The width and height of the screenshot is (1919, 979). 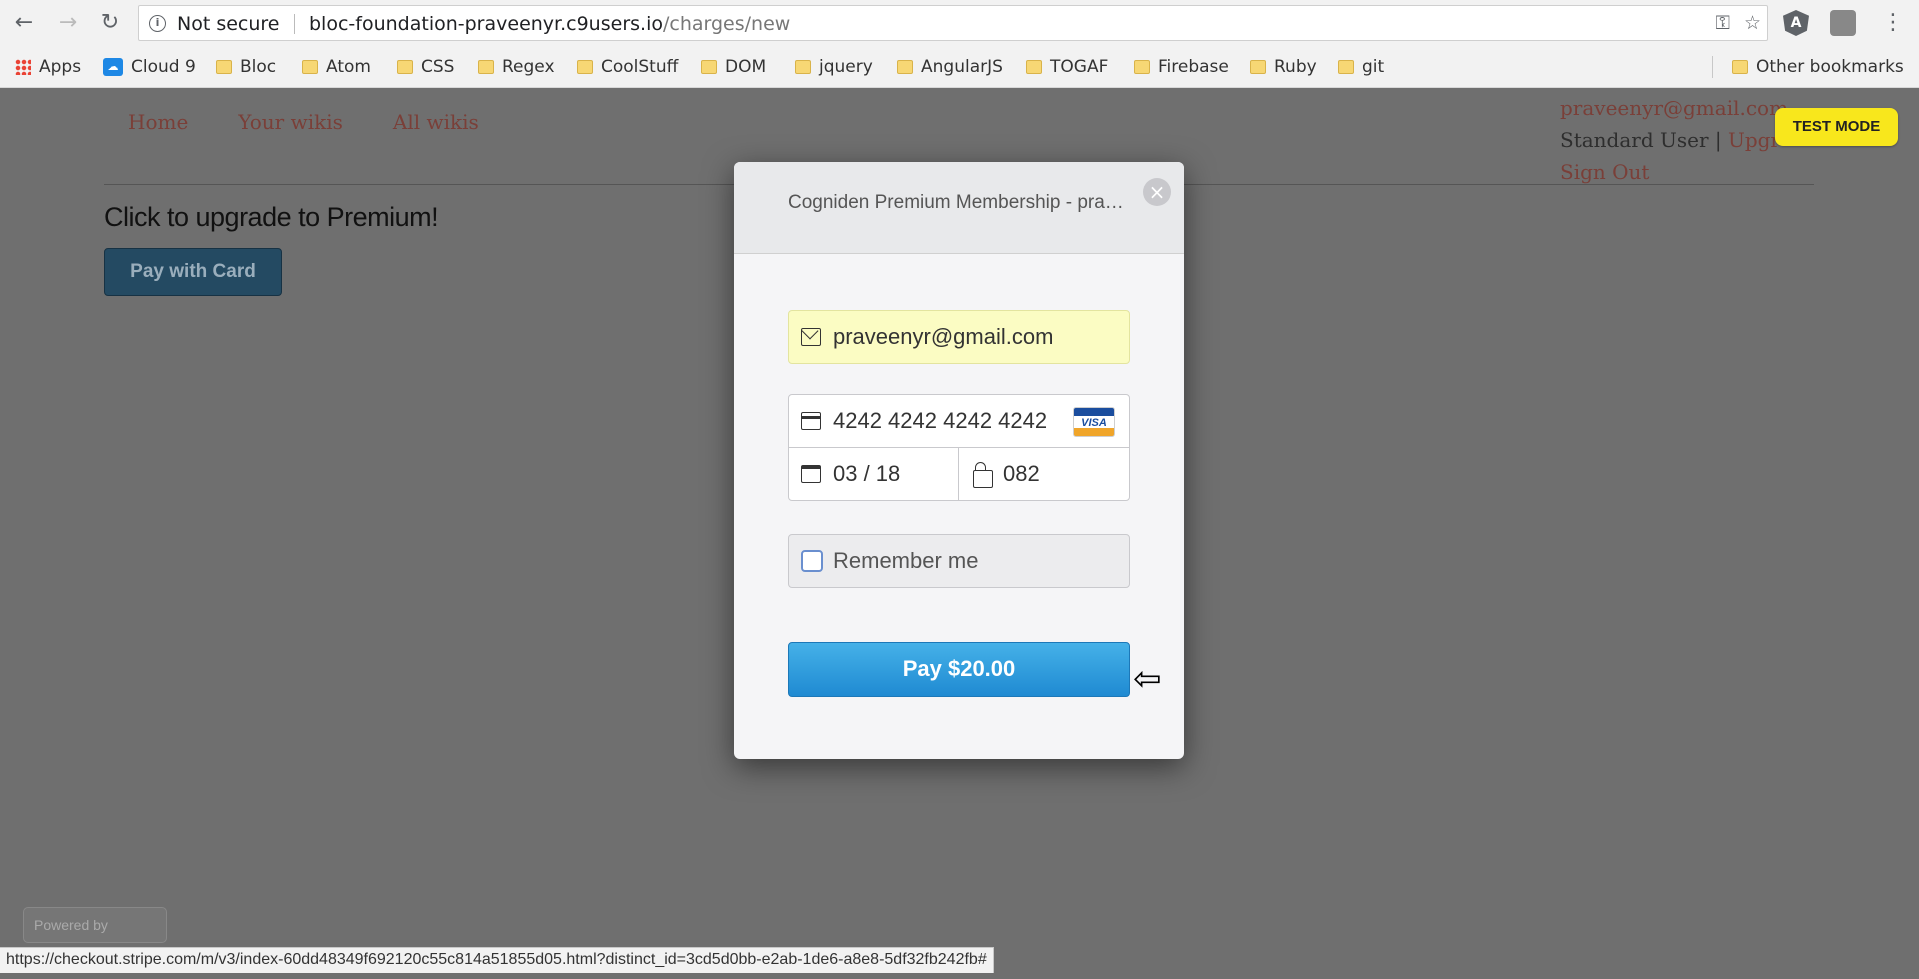 I want to click on bookmark-bloc: Bloc, so click(x=246, y=67).